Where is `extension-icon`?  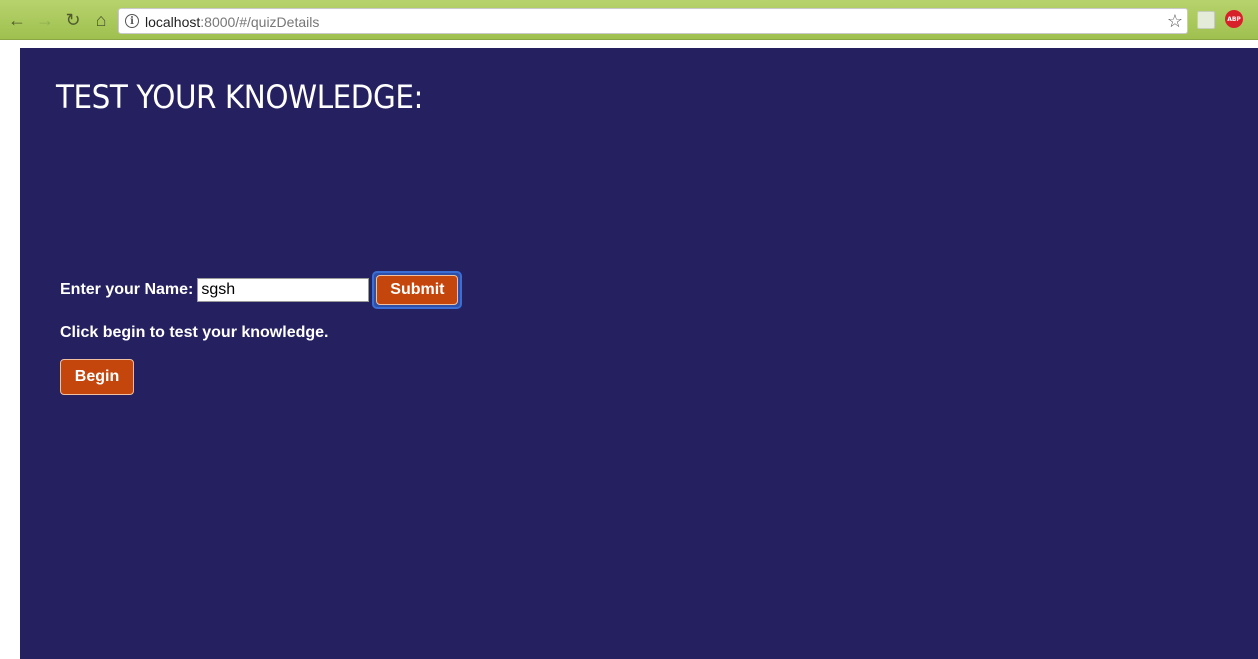 extension-icon is located at coordinates (1206, 20).